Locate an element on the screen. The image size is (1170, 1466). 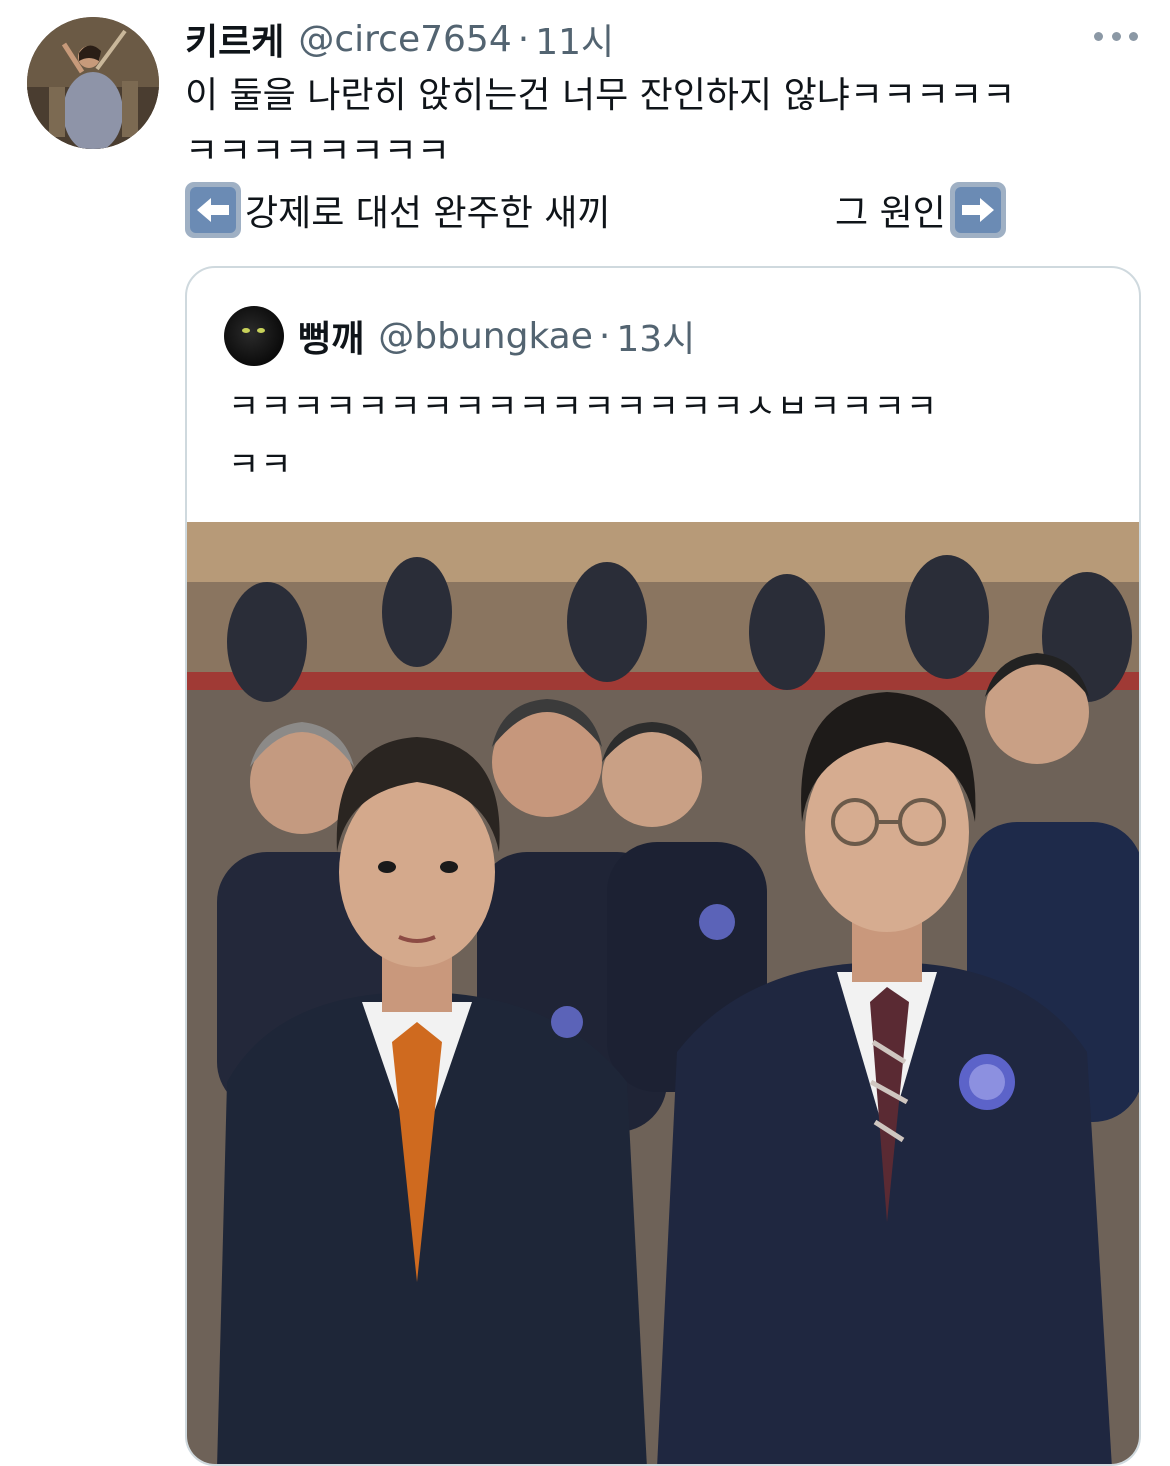
author-handle: @circe7654 is located at coordinates (404, 39).